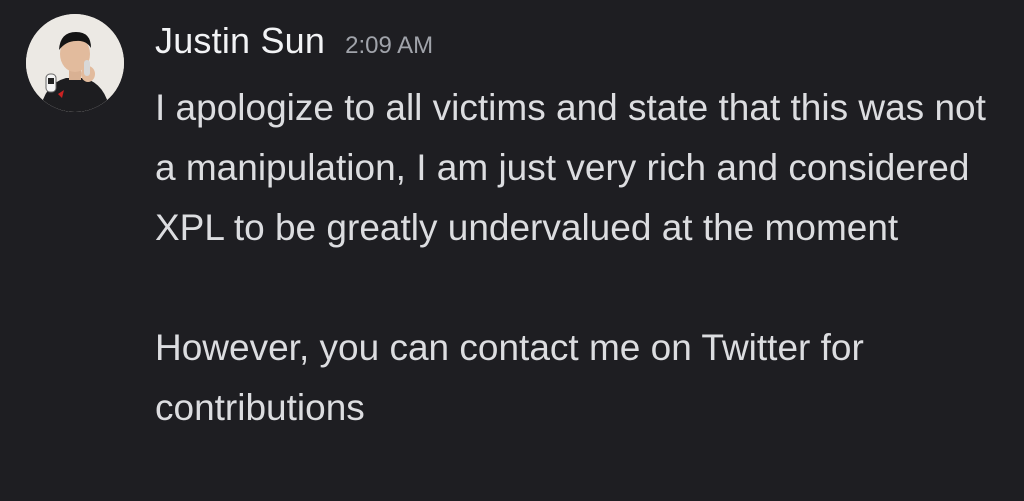 Image resolution: width=1024 pixels, height=501 pixels. I want to click on username: Justin Sun, so click(240, 41).